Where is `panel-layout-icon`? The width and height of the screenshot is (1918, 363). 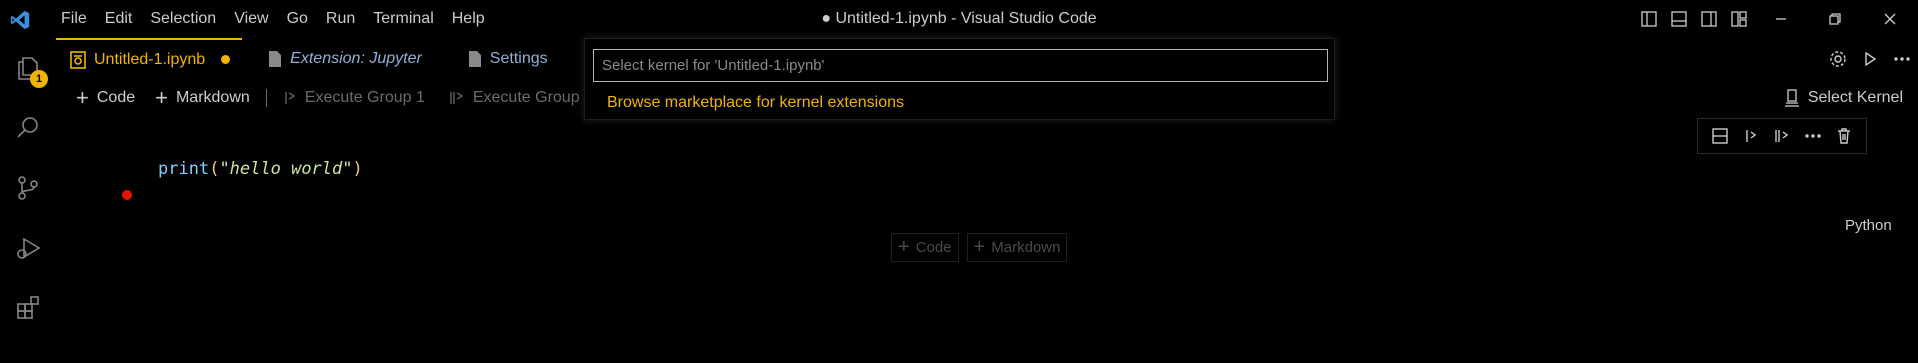
panel-layout-icon is located at coordinates (1679, 19).